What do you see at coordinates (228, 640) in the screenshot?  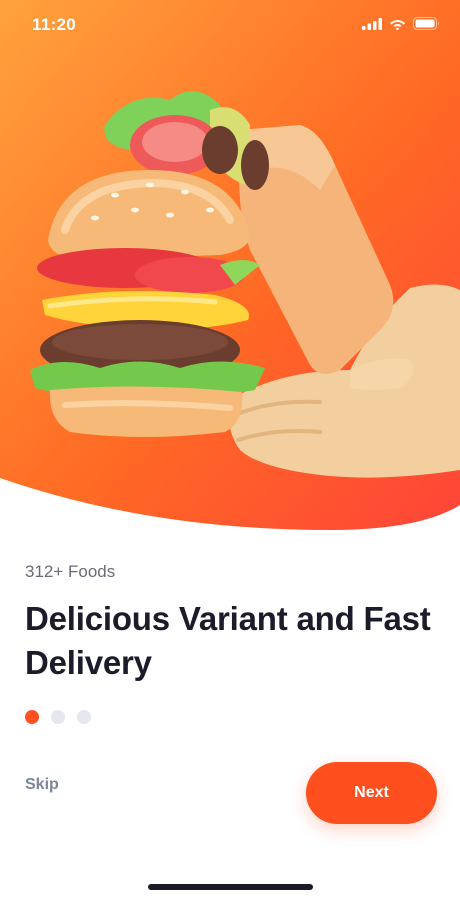 I see `onboarding-headline: Delicious Variant and Fast Delivery` at bounding box center [228, 640].